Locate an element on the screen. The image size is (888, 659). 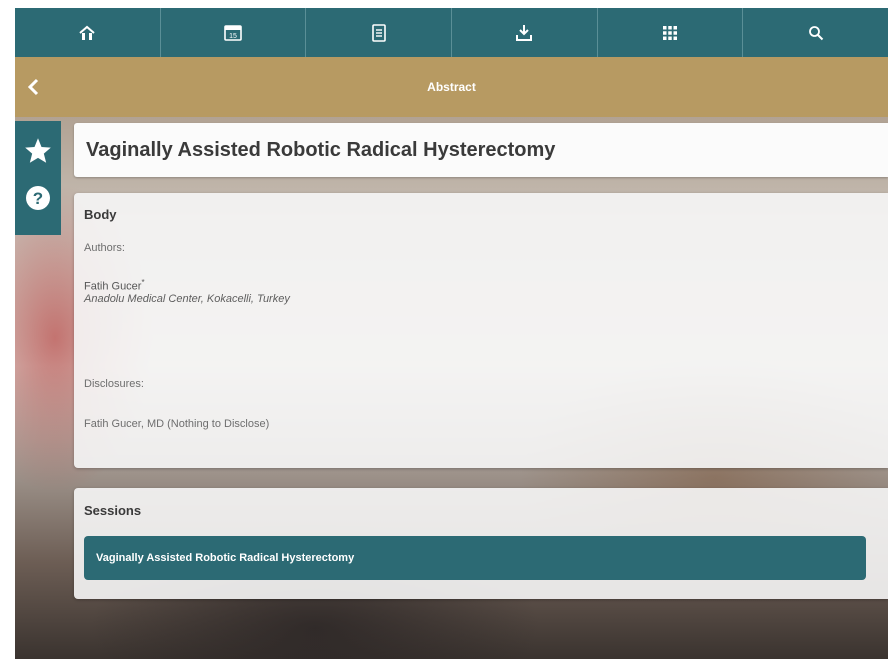
nav-download-button is located at coordinates (525, 32).